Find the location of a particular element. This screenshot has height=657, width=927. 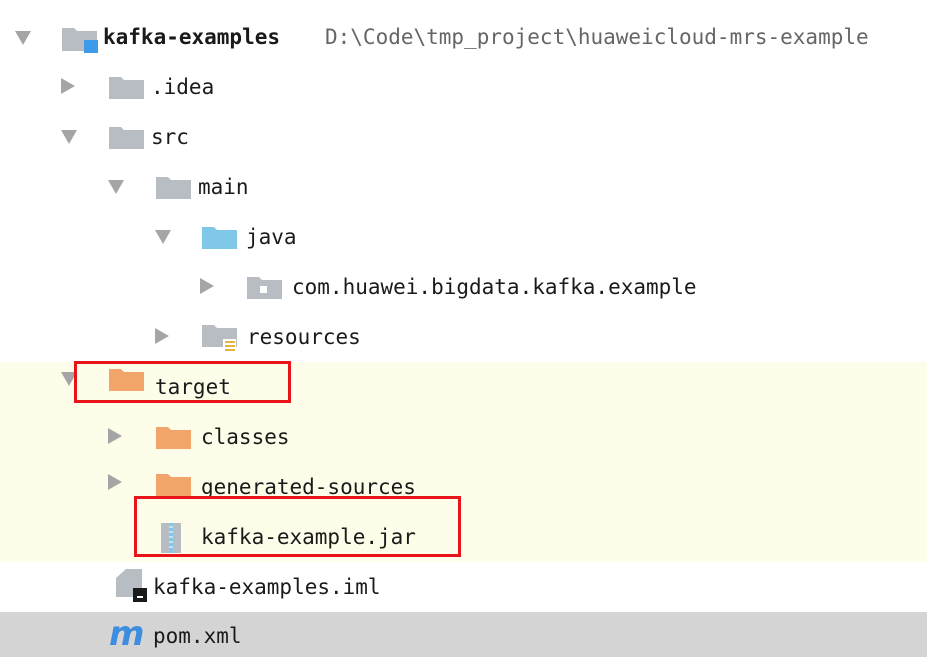

tree-row-iml: kafka-examples.iml is located at coordinates (463, 587).